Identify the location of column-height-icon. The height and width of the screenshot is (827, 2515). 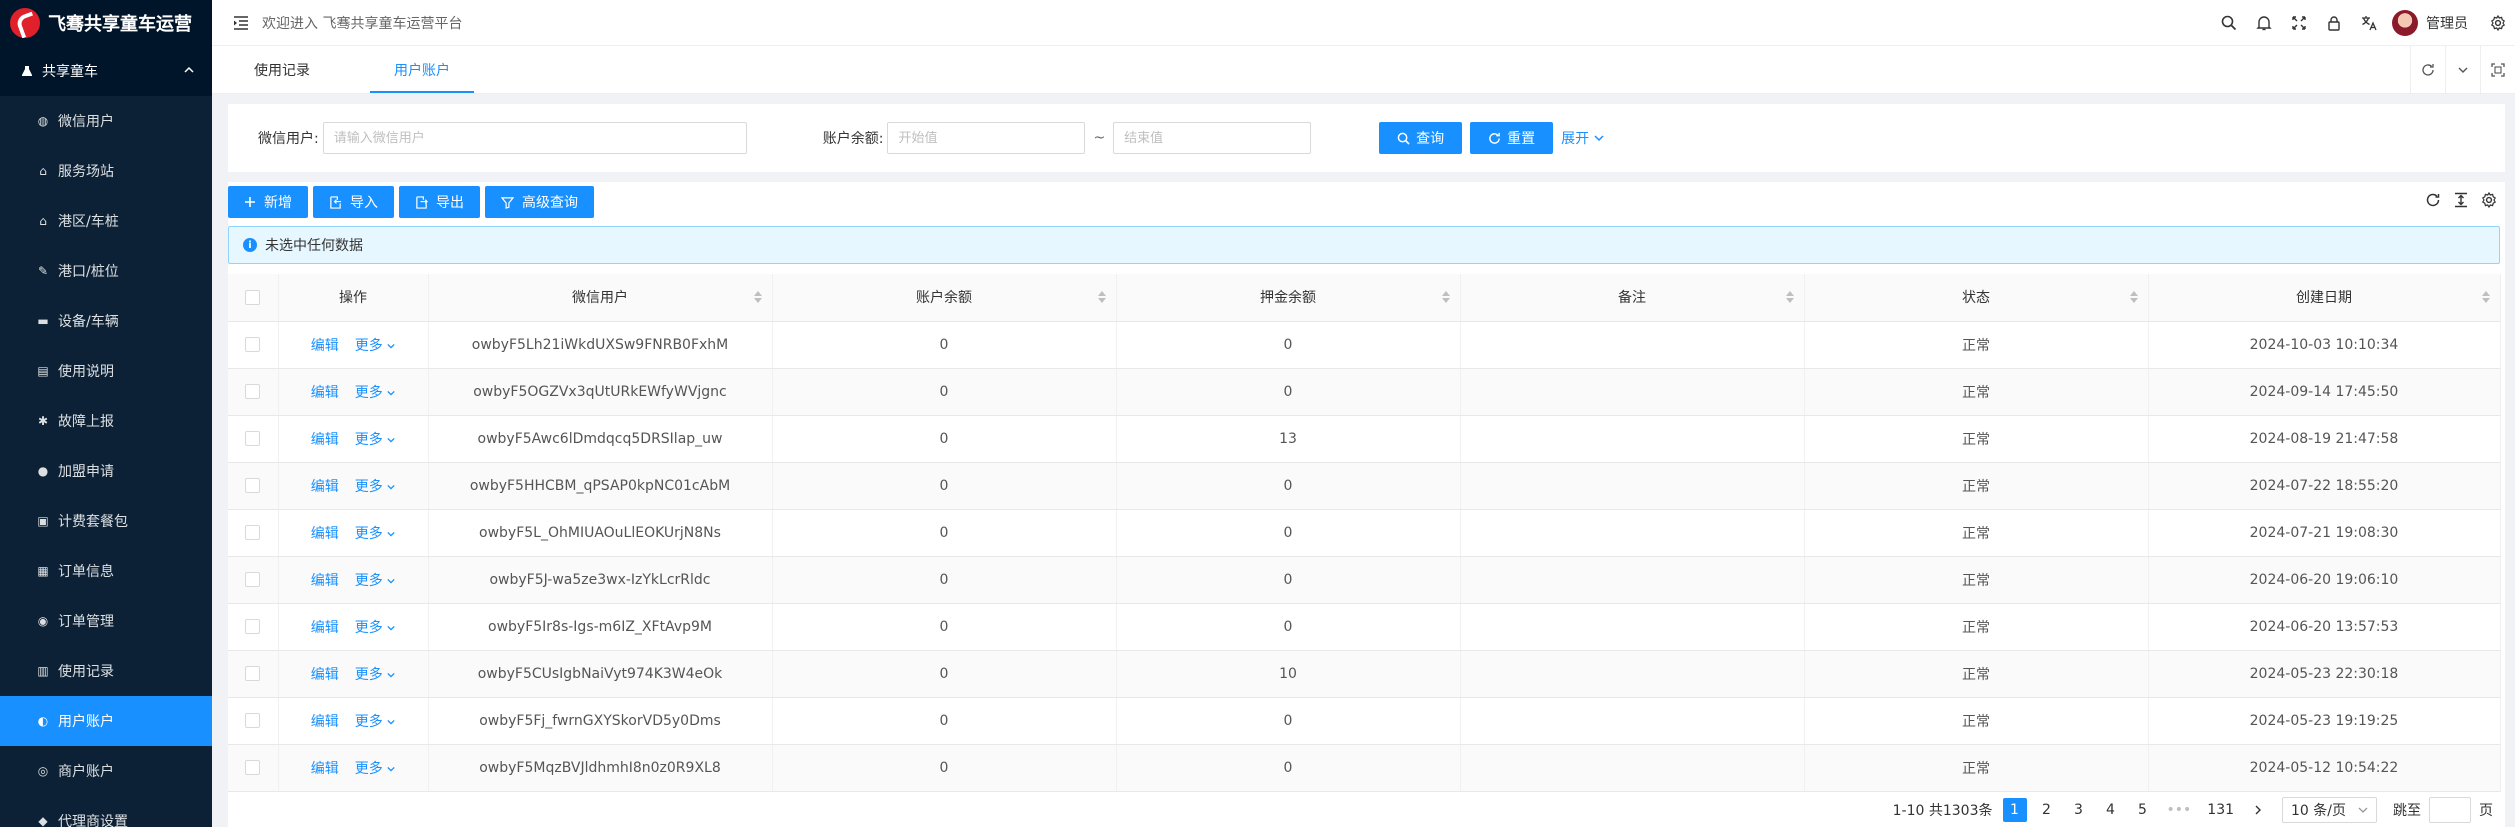
(2461, 202).